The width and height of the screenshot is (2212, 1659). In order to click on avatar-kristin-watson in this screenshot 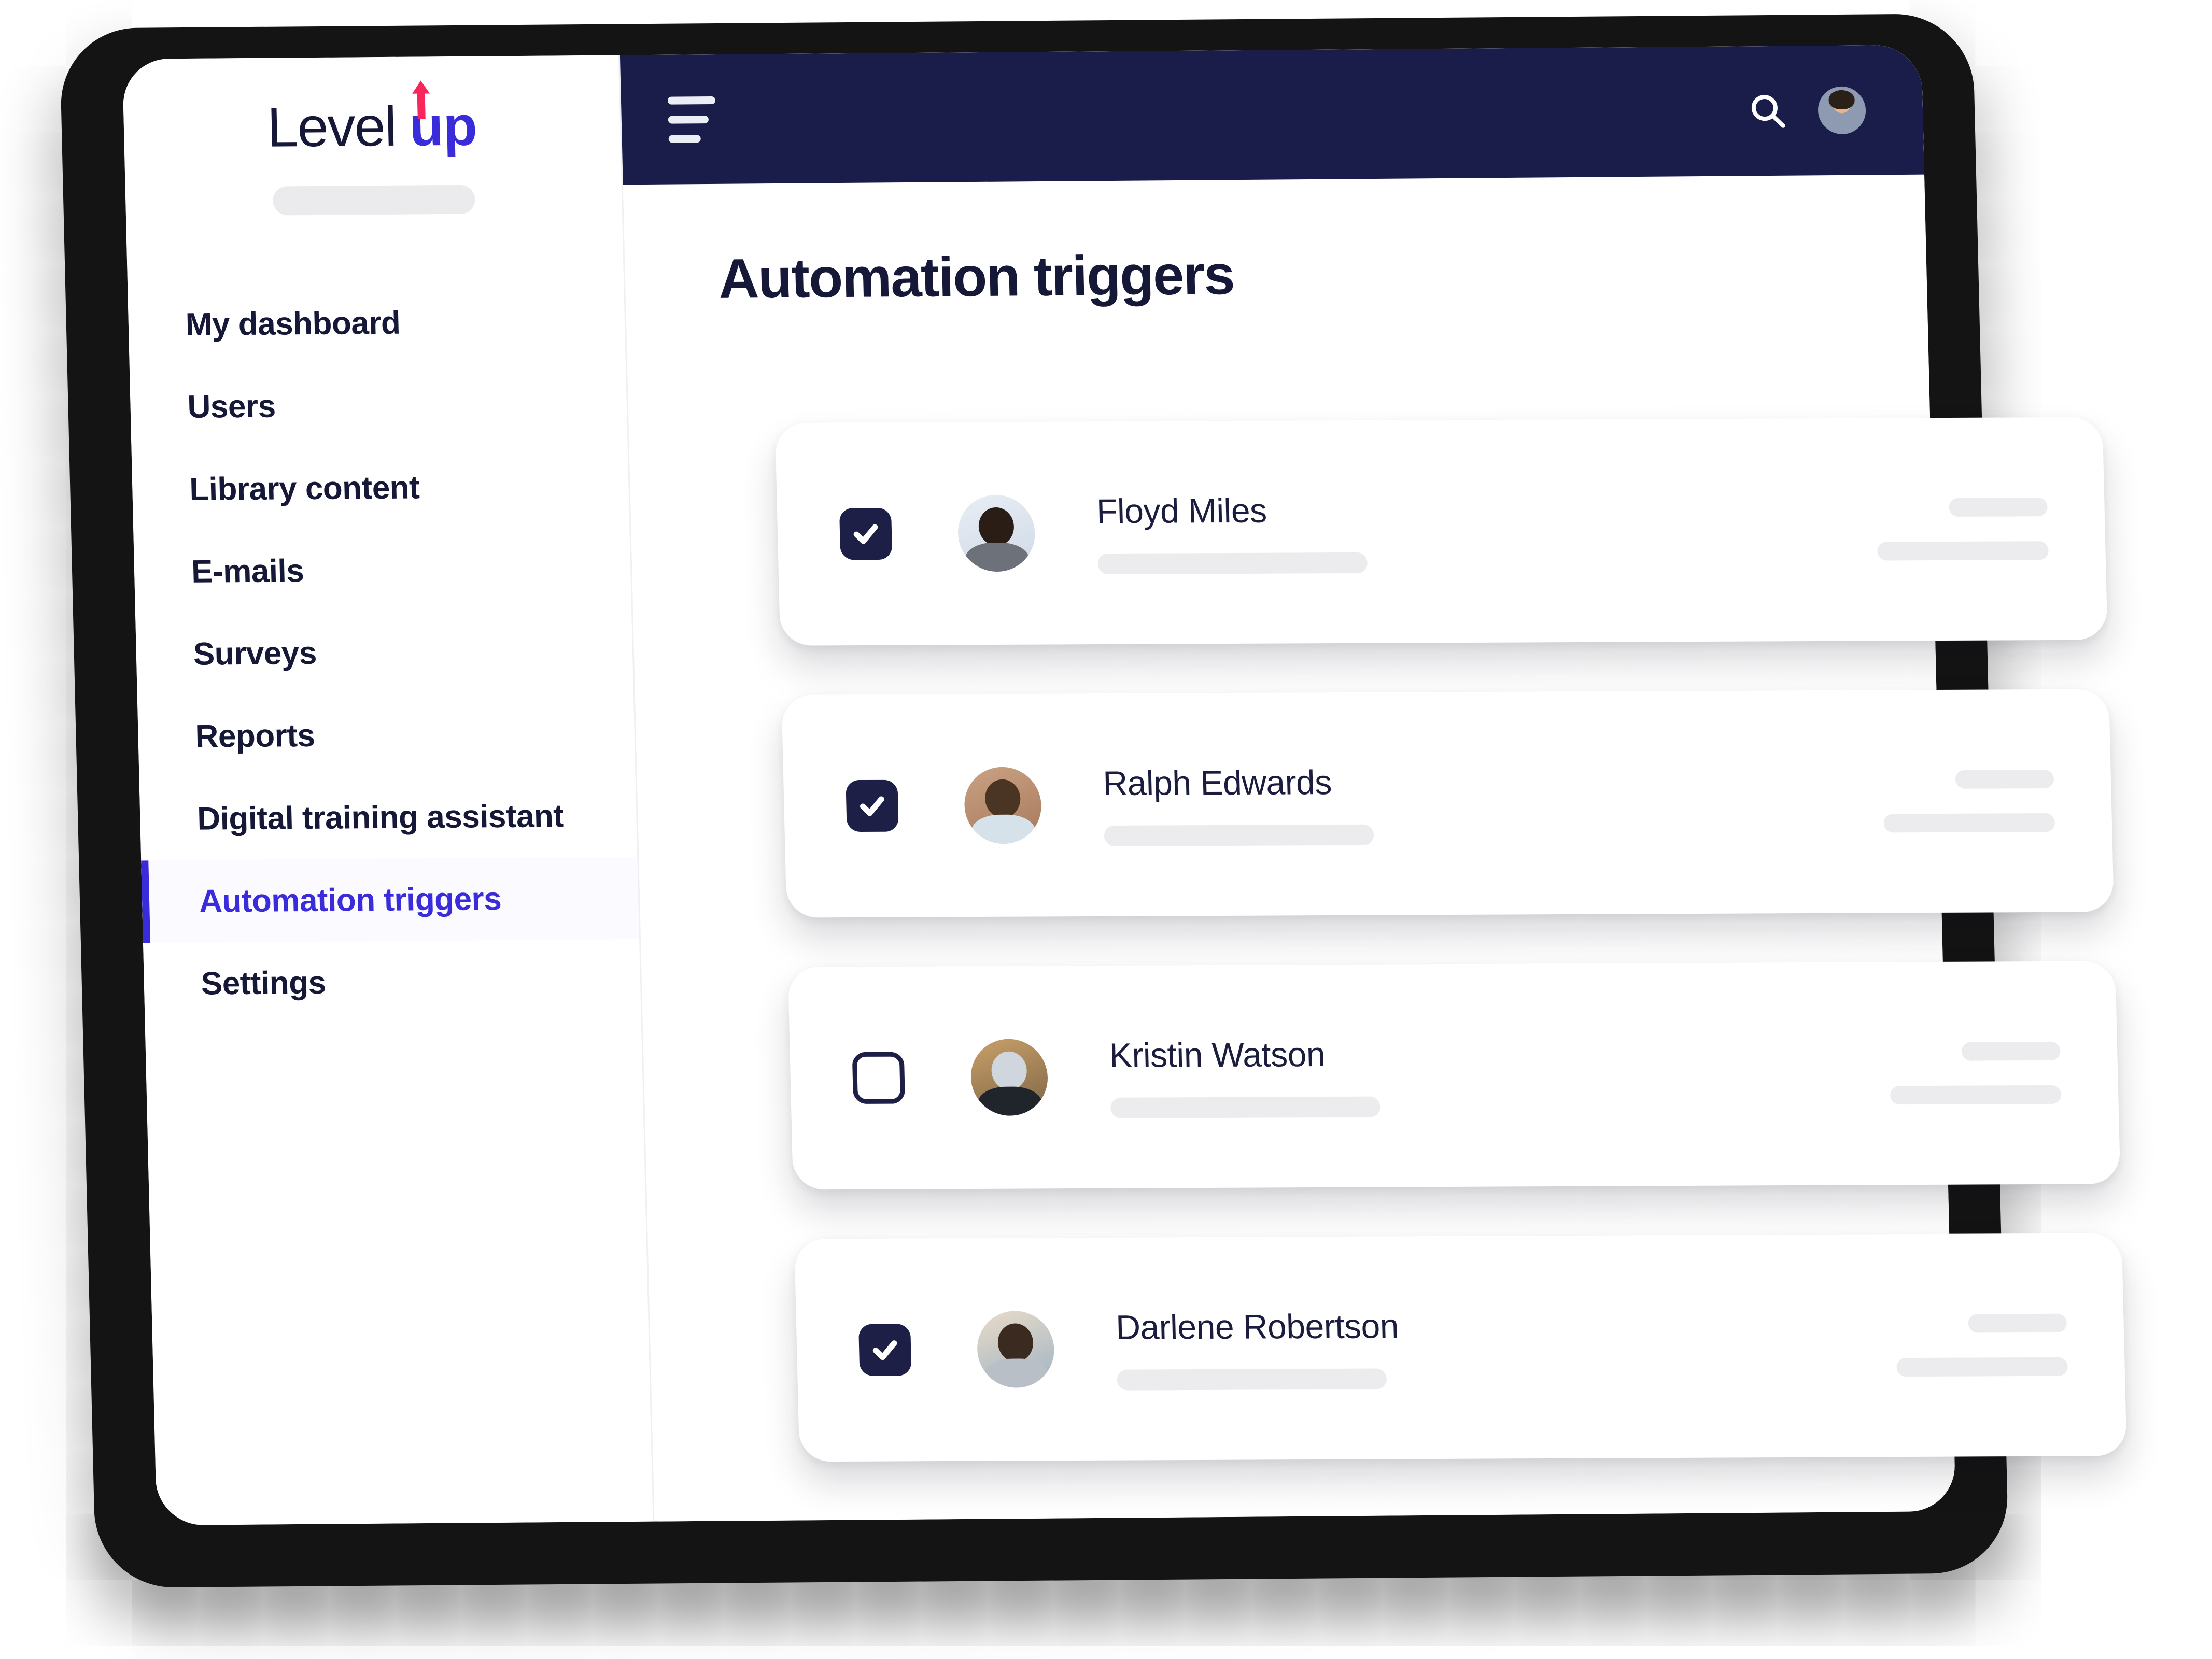, I will do `click(1009, 1077)`.